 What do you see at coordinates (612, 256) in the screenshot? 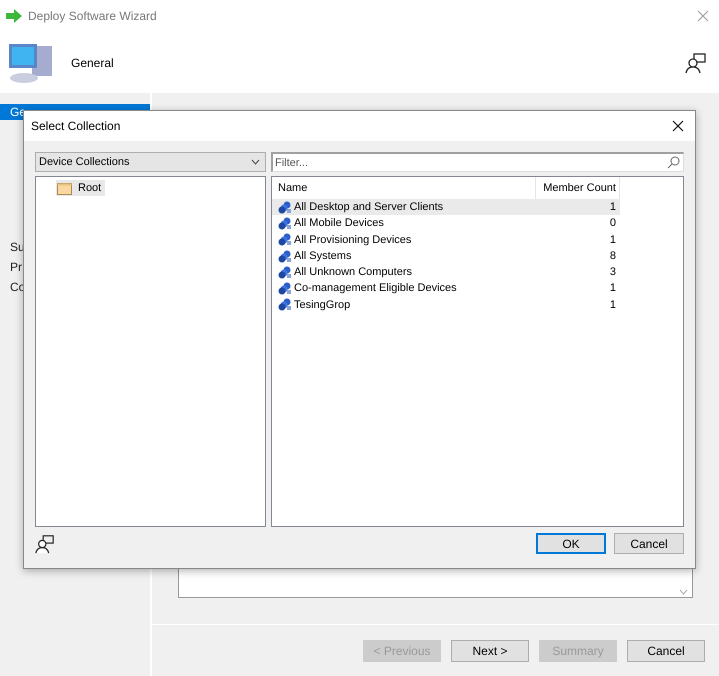
I see `member-count: 8` at bounding box center [612, 256].